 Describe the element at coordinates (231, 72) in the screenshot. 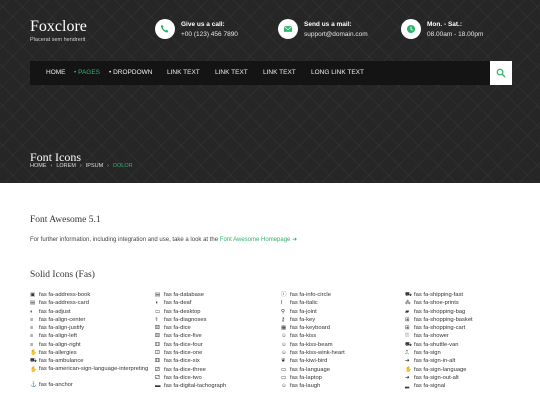

I see `nav-link-2: LINK TEXT` at that location.